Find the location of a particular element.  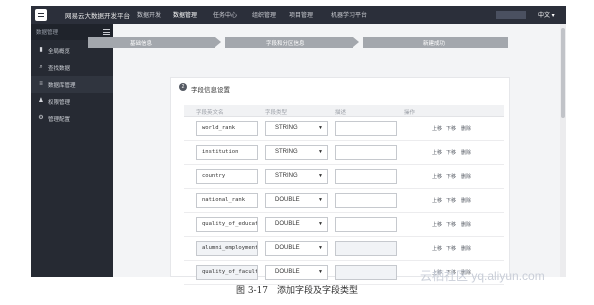

nav-item-project-management: 项目管理 is located at coordinates (301, 14).